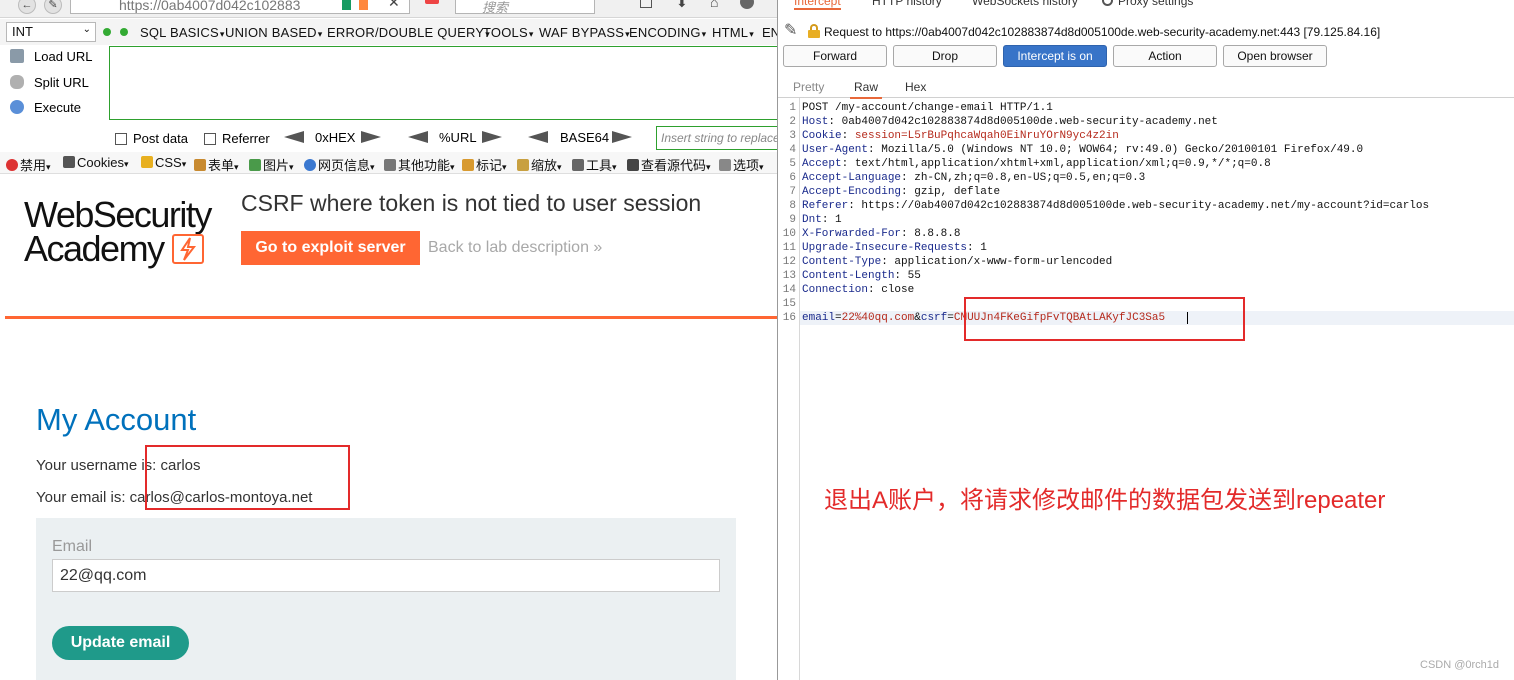 The height and width of the screenshot is (680, 1514). What do you see at coordinates (419, 164) in the screenshot?
I see `bookmark-misc: 其他功能` at bounding box center [419, 164].